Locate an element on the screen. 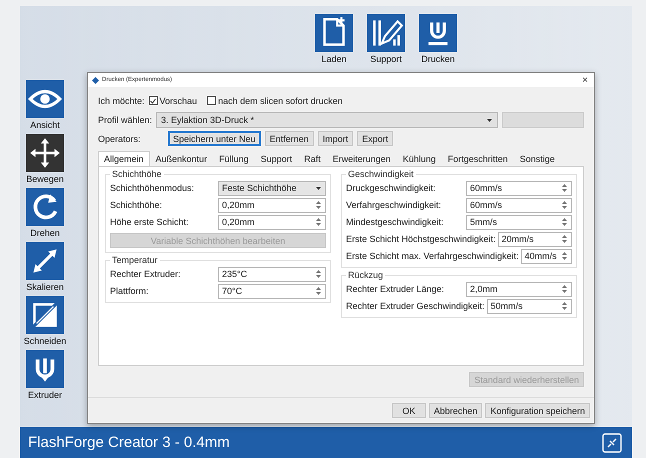 The width and height of the screenshot is (646, 458). link-icon is located at coordinates (612, 442).